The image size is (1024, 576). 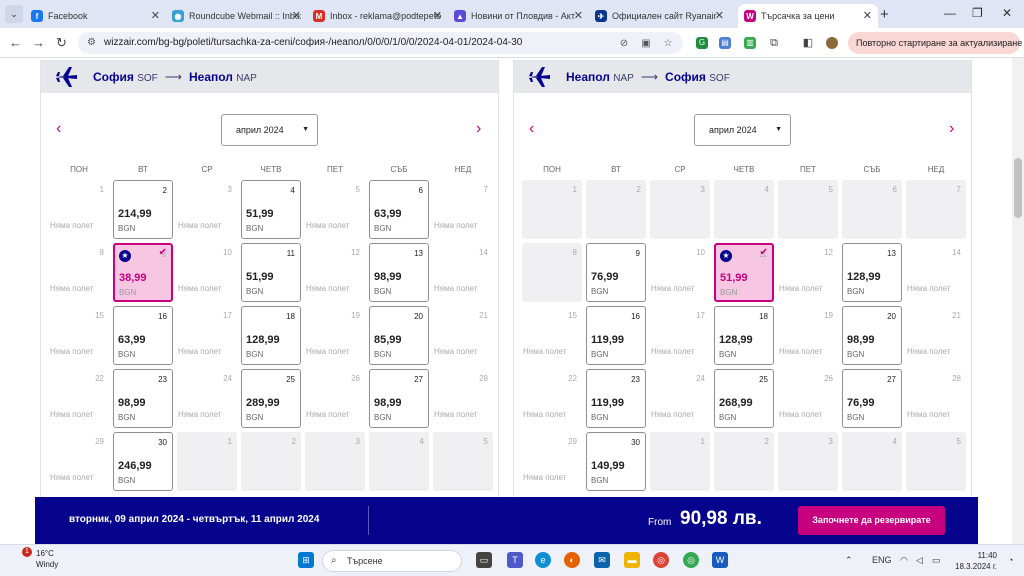 I want to click on notifications-bell-icon: ◔, so click(x=1010, y=560).